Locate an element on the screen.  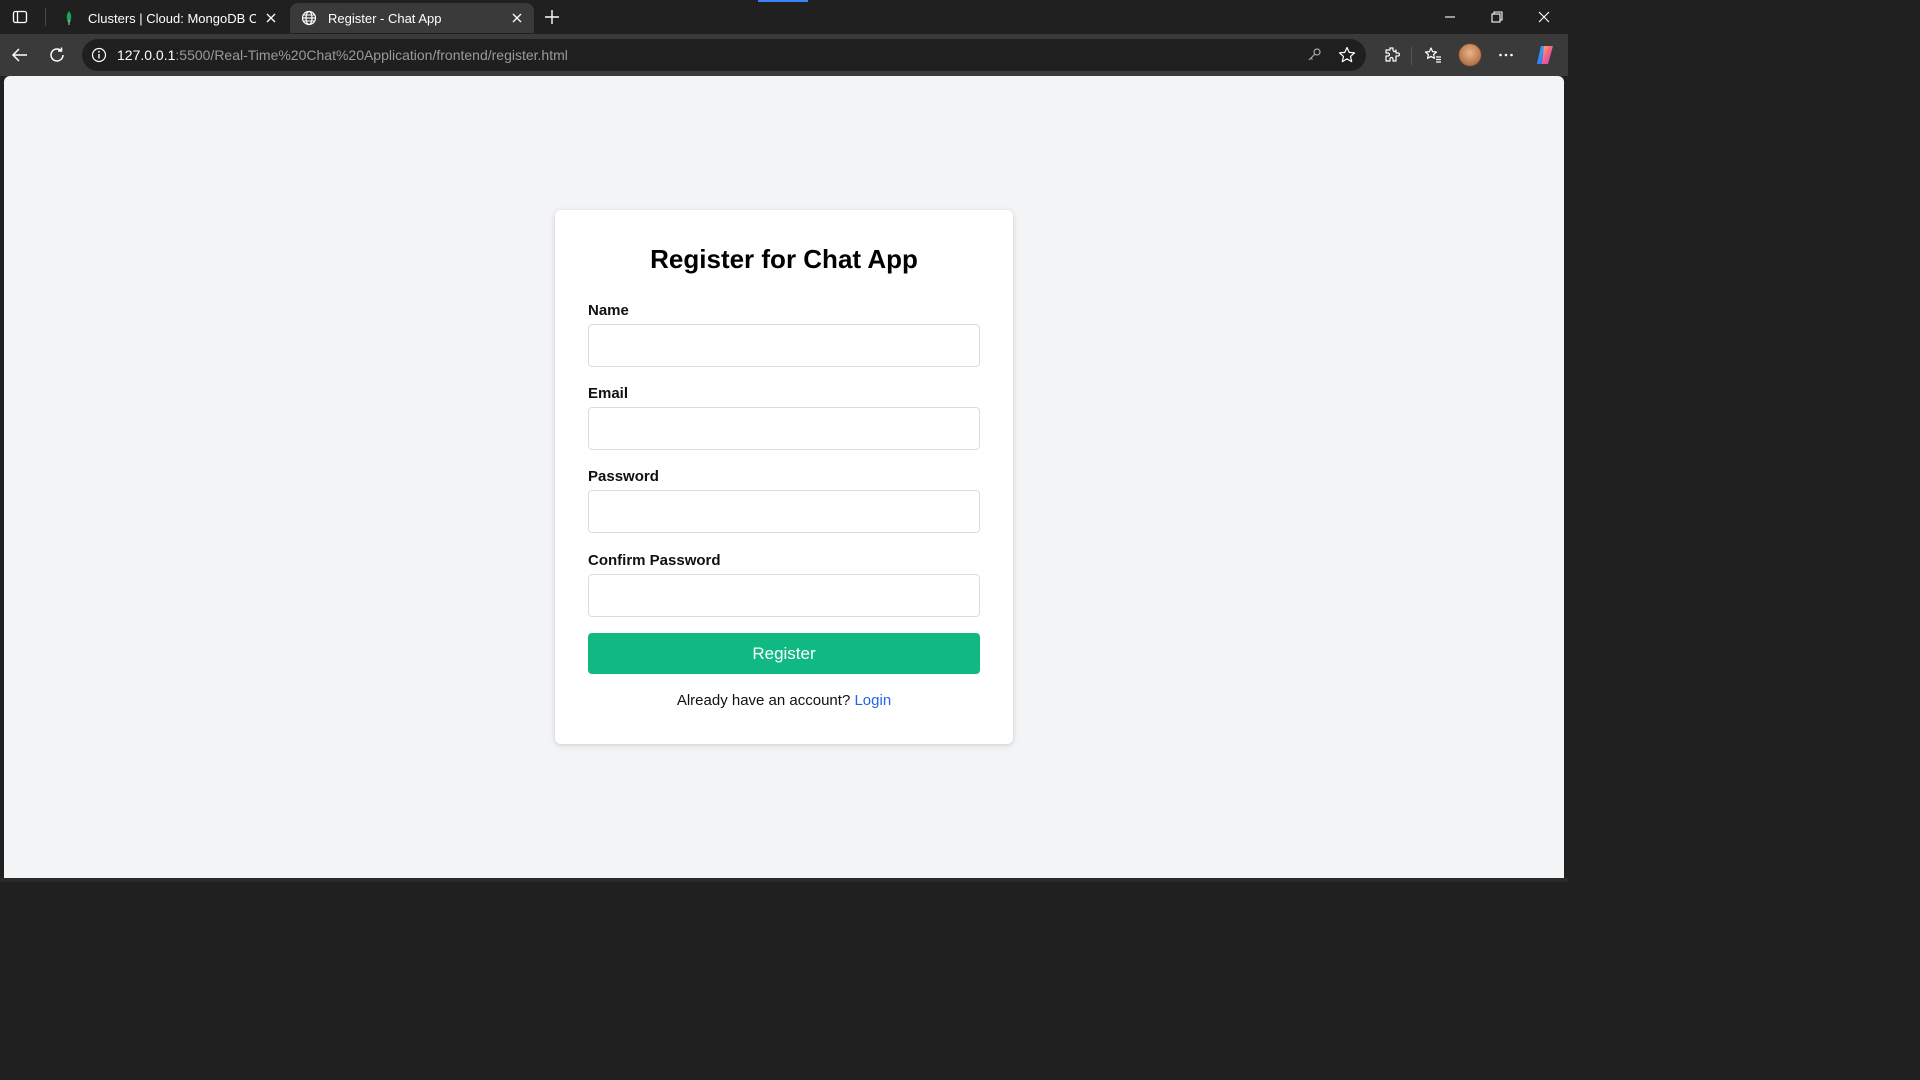
register-button: Register is located at coordinates (784, 653).